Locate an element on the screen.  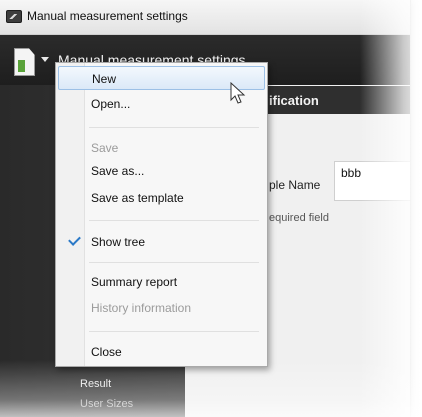
app-icon is located at coordinates (14, 16).